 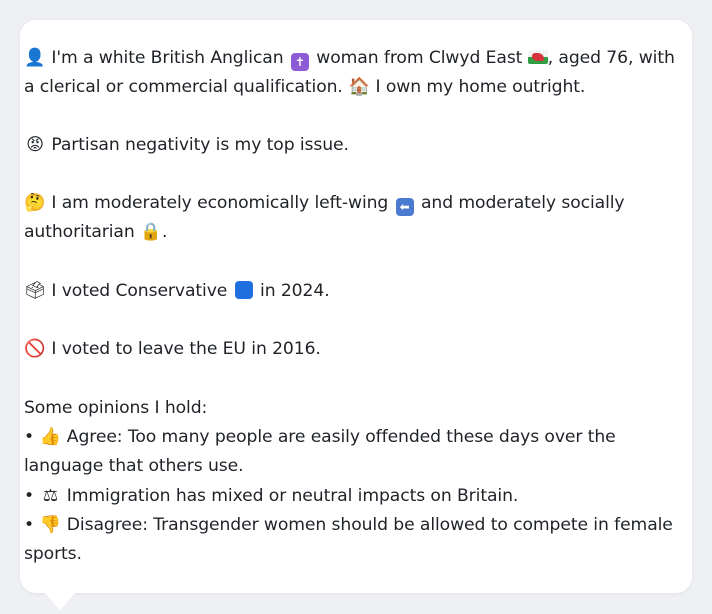 What do you see at coordinates (165, 232) in the screenshot?
I see `ideology-period: .` at bounding box center [165, 232].